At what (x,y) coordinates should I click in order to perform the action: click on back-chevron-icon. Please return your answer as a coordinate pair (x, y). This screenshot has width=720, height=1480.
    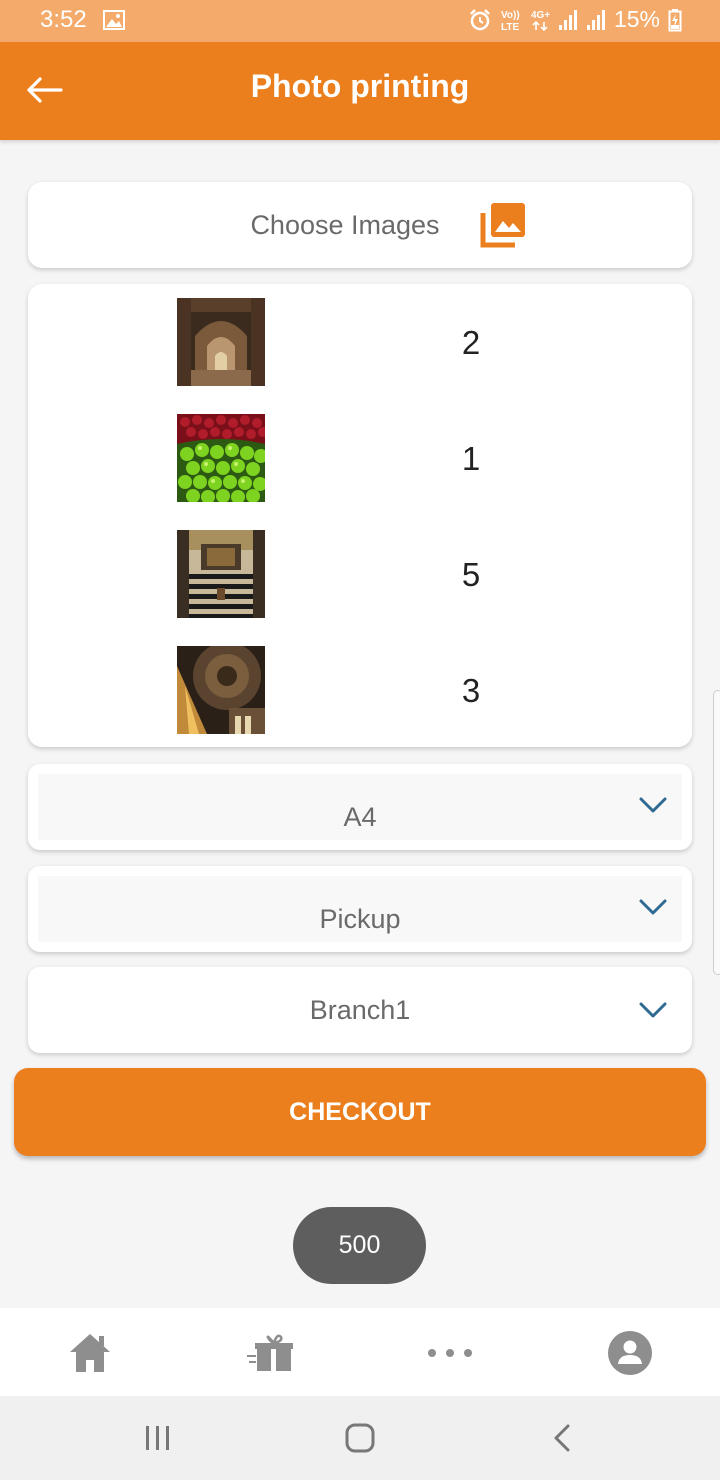
    Looking at the image, I should click on (562, 1438).